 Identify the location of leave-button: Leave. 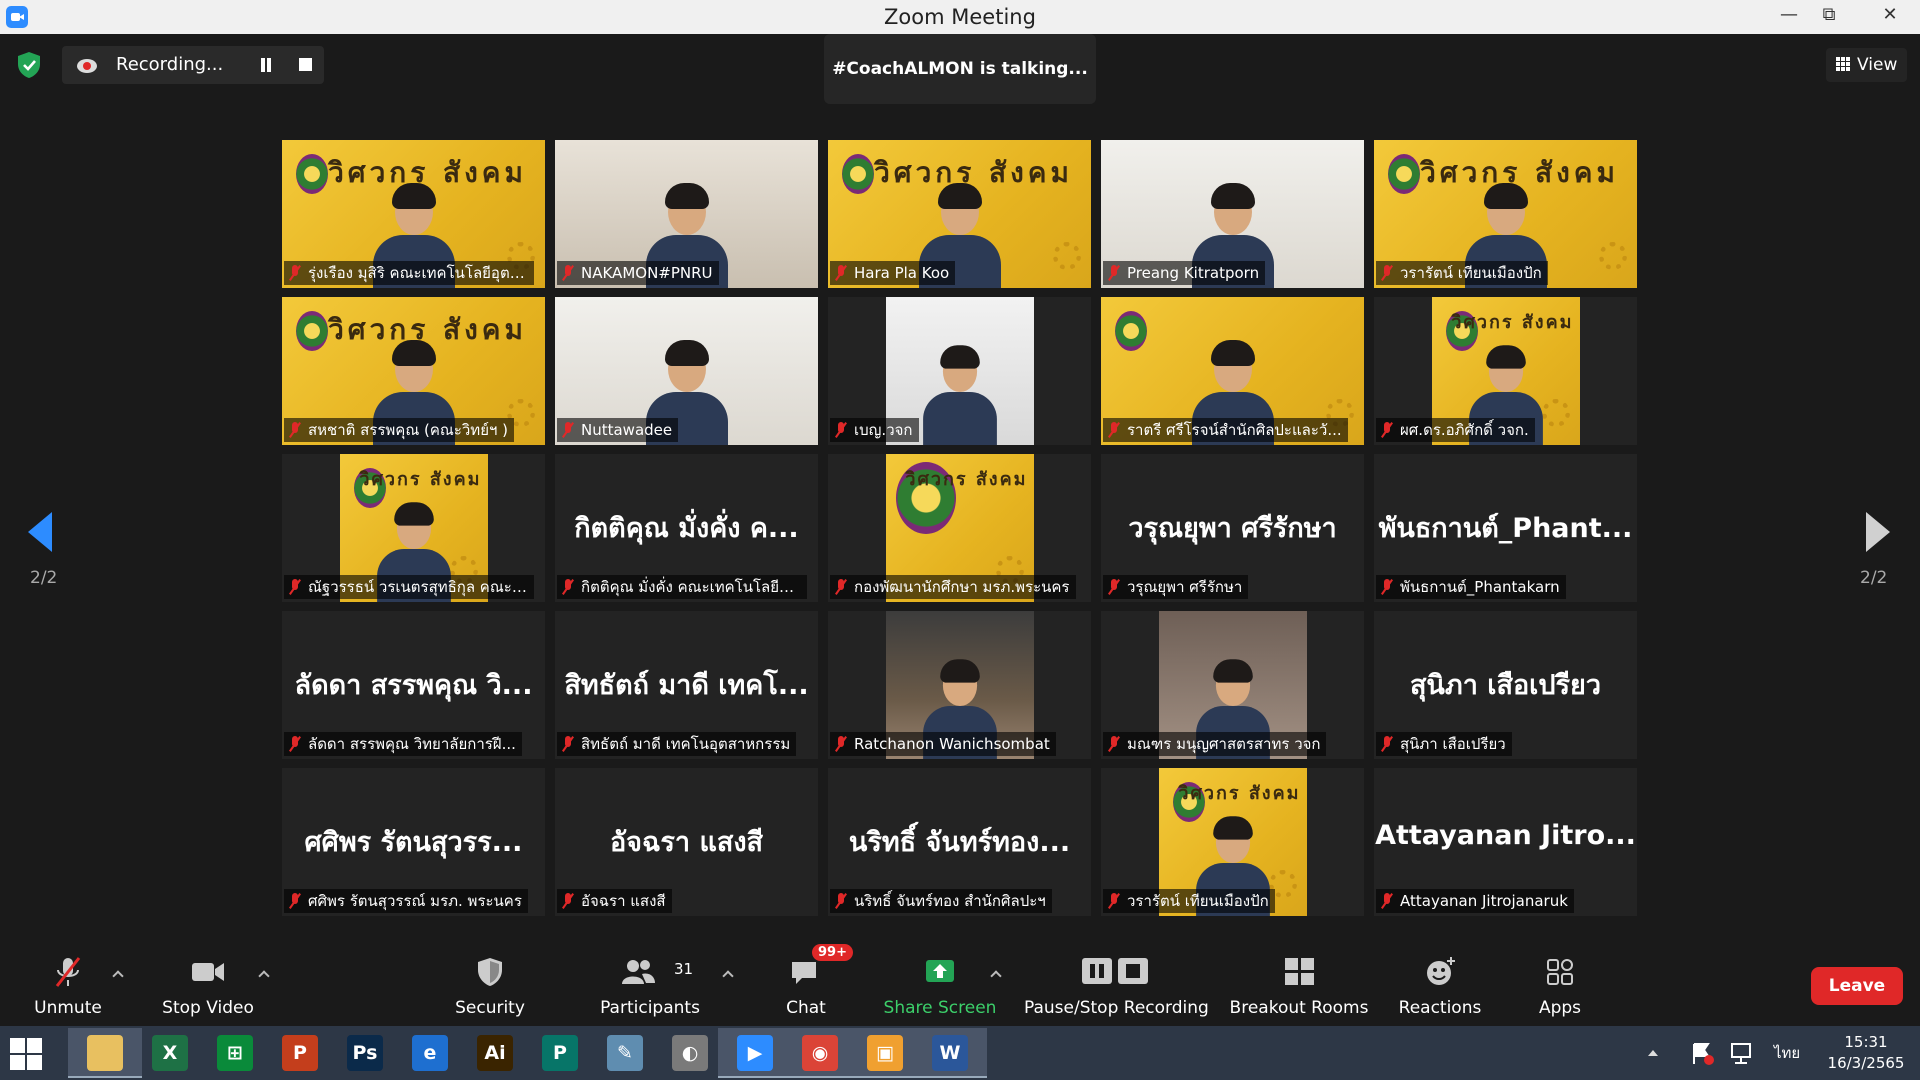
(1857, 986).